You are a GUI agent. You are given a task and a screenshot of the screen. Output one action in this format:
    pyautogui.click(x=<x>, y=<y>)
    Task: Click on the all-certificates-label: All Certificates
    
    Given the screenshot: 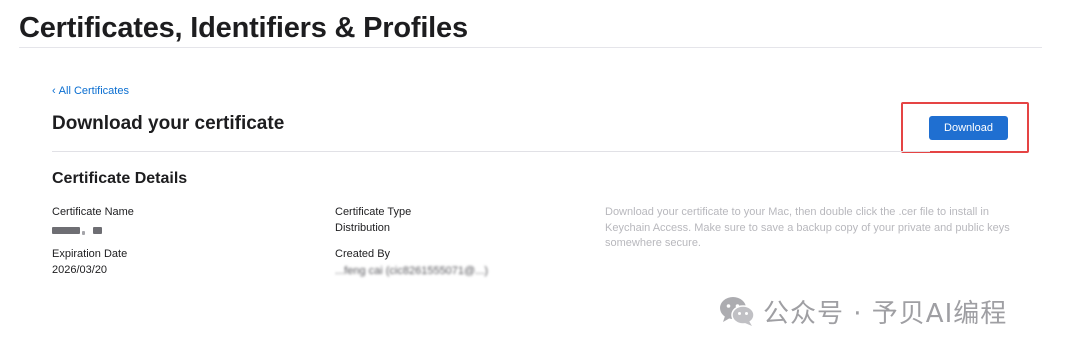 What is the action you would take?
    pyautogui.click(x=93, y=91)
    